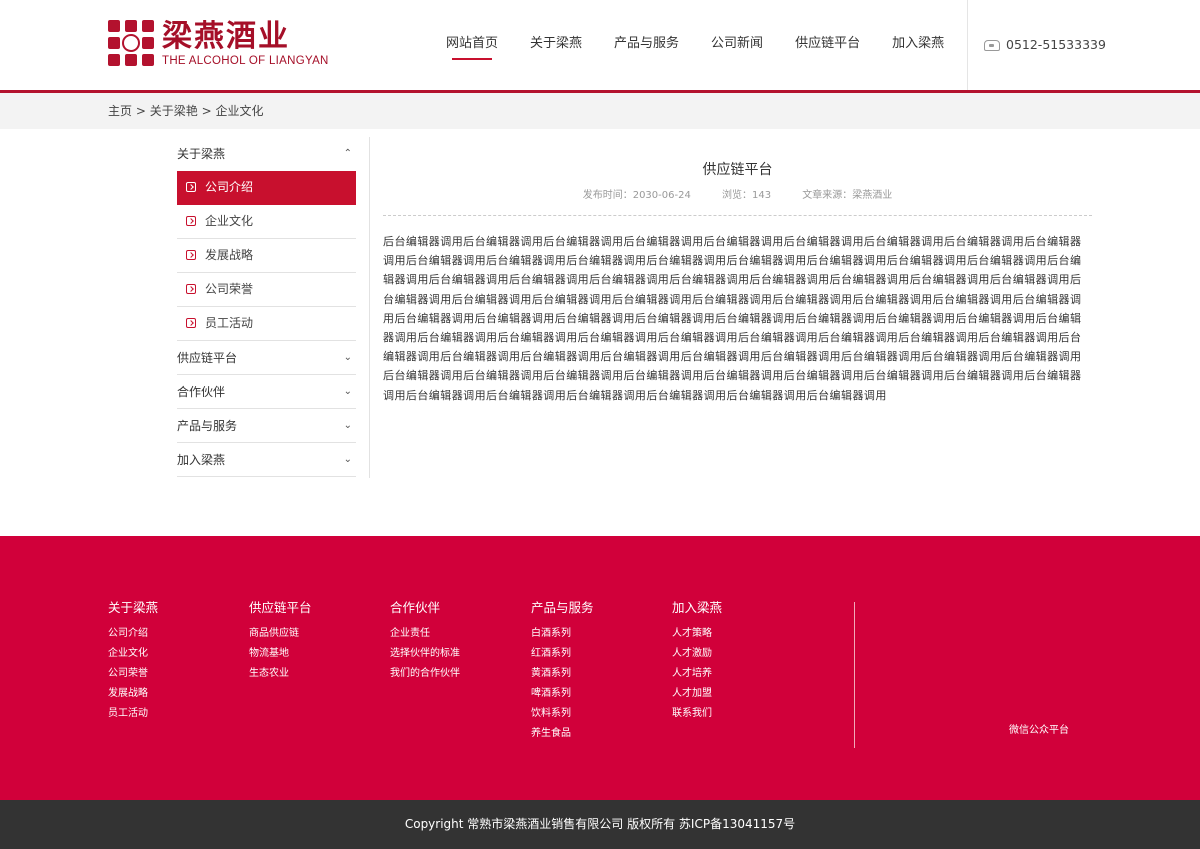 The width and height of the screenshot is (1200, 849). I want to click on footer-link: 人才培养, so click(697, 674).